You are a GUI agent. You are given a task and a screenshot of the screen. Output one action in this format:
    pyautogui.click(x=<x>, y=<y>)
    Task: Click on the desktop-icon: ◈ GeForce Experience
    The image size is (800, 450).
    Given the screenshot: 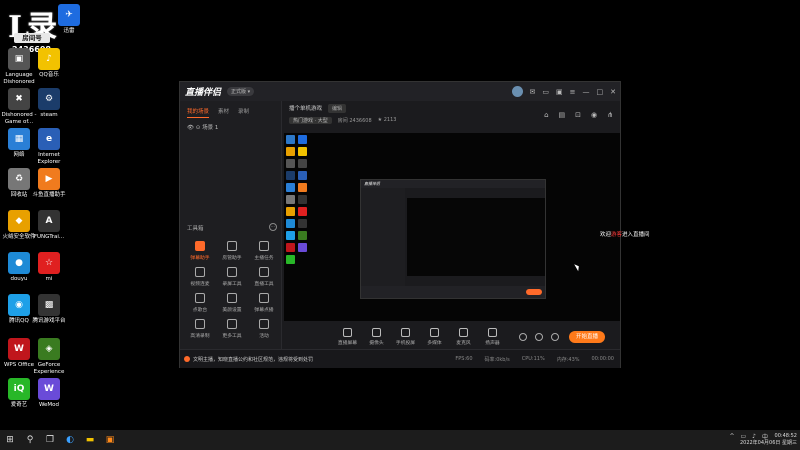 What is the action you would take?
    pyautogui.click(x=49, y=357)
    